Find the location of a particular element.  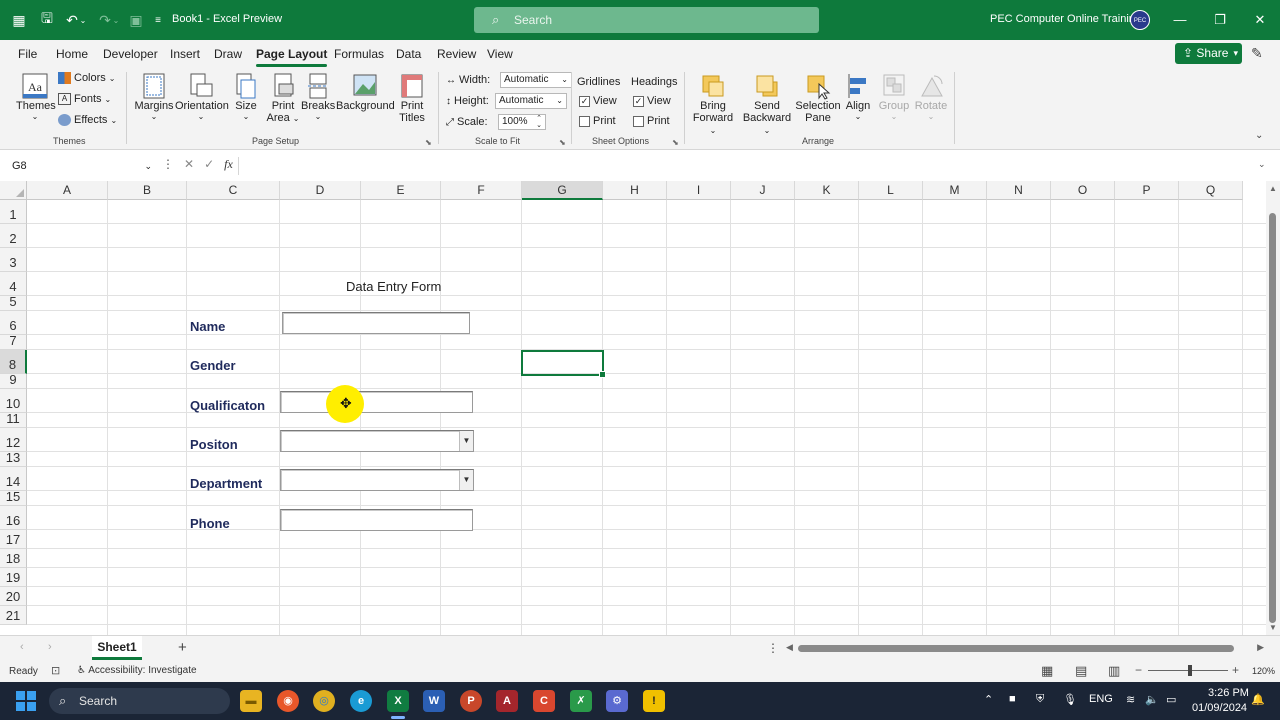

row-header: 13 is located at coordinates (13, 458).